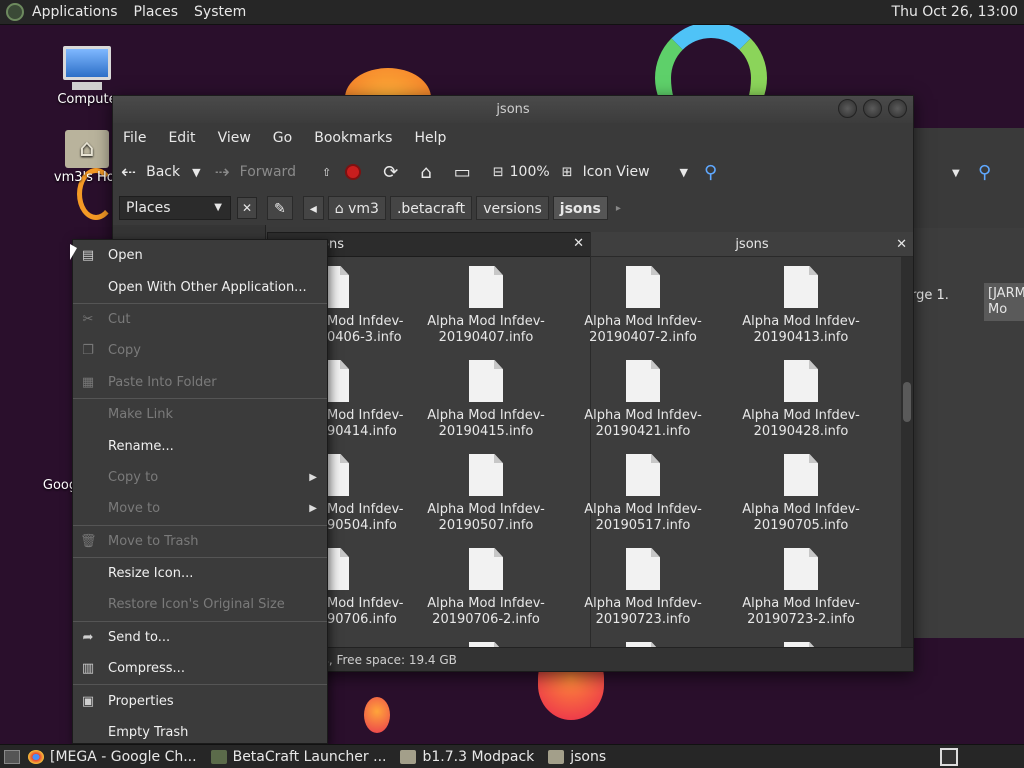 This screenshot has width=1024, height=768. What do you see at coordinates (949, 757) in the screenshot?
I see `workspace-switcher` at bounding box center [949, 757].